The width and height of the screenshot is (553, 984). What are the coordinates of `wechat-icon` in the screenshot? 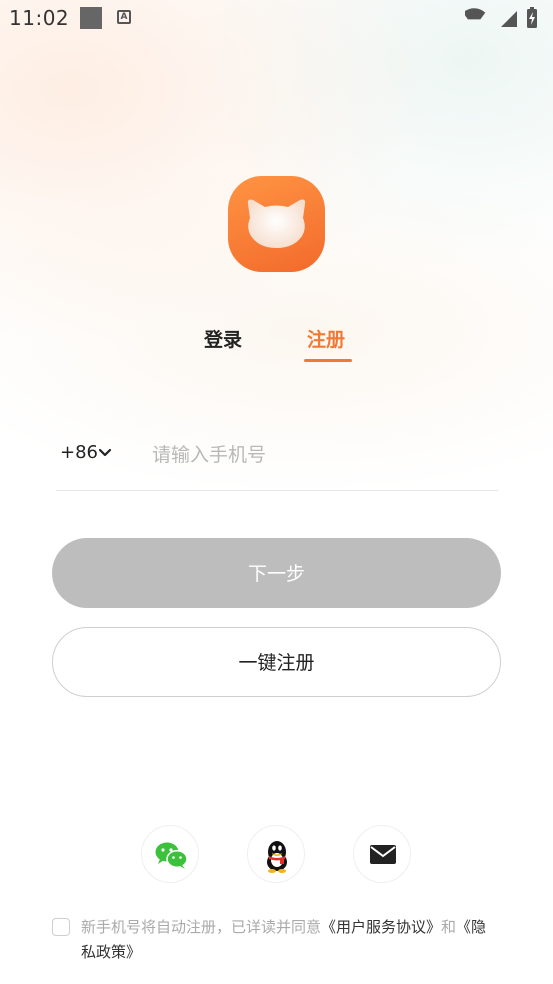 It's located at (171, 855).